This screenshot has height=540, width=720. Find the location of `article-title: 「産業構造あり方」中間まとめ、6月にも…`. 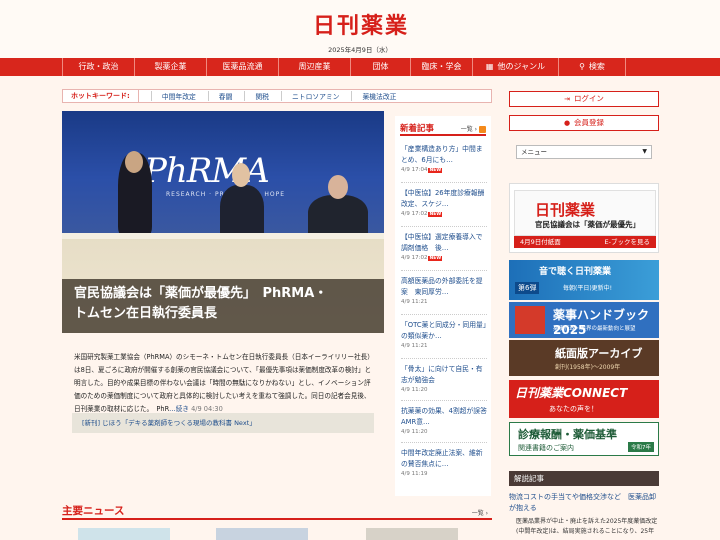

article-title: 「産業構造あり方」中間まとめ、6月にも… is located at coordinates (444, 155).